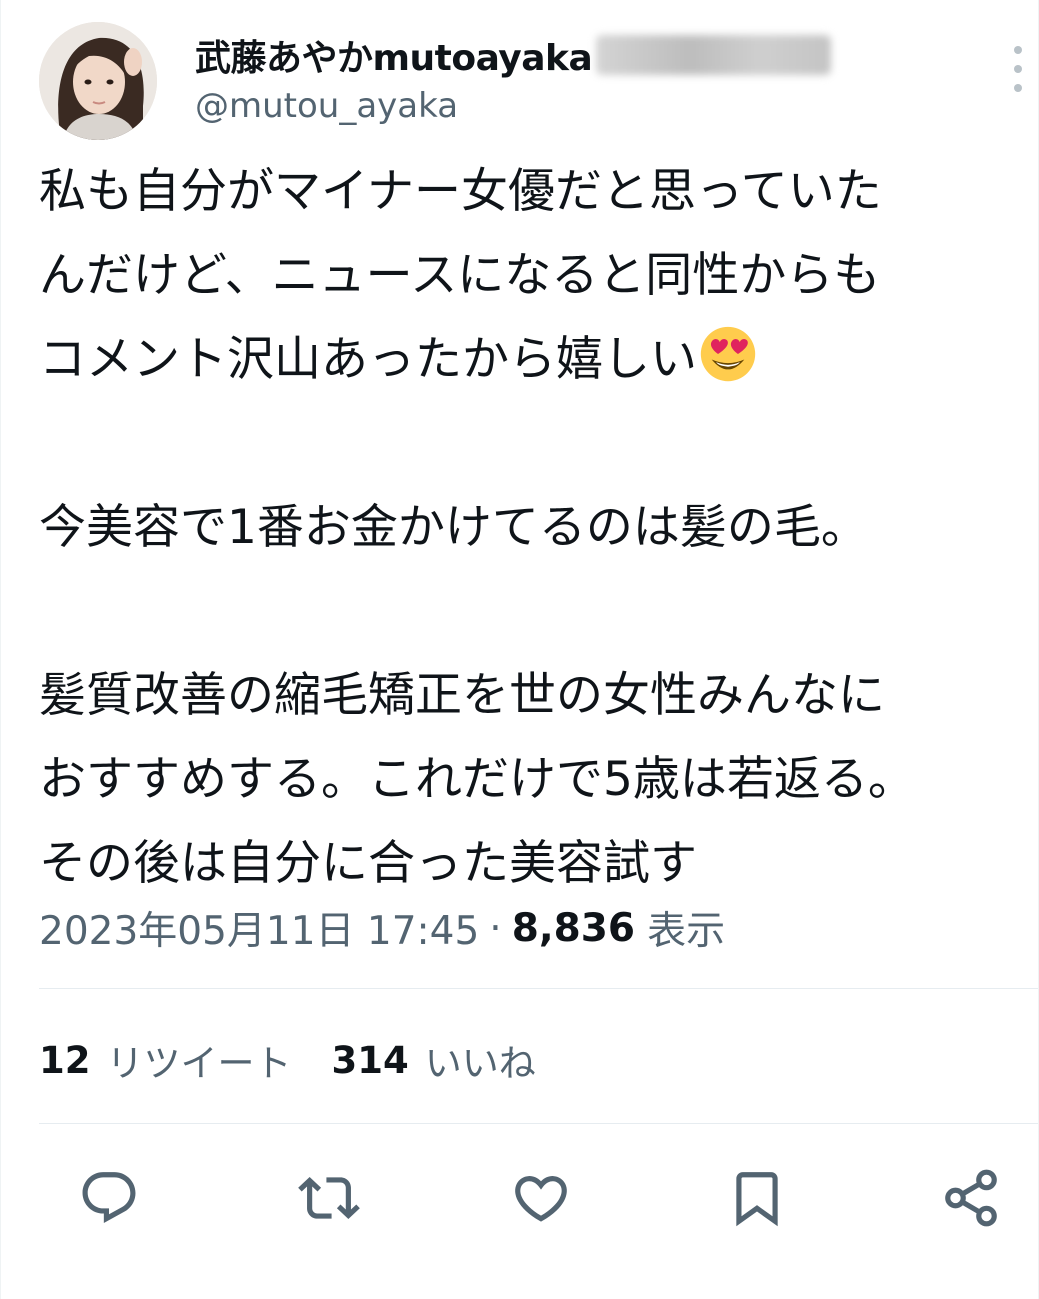  I want to click on bookmark-button, so click(757, 1198).